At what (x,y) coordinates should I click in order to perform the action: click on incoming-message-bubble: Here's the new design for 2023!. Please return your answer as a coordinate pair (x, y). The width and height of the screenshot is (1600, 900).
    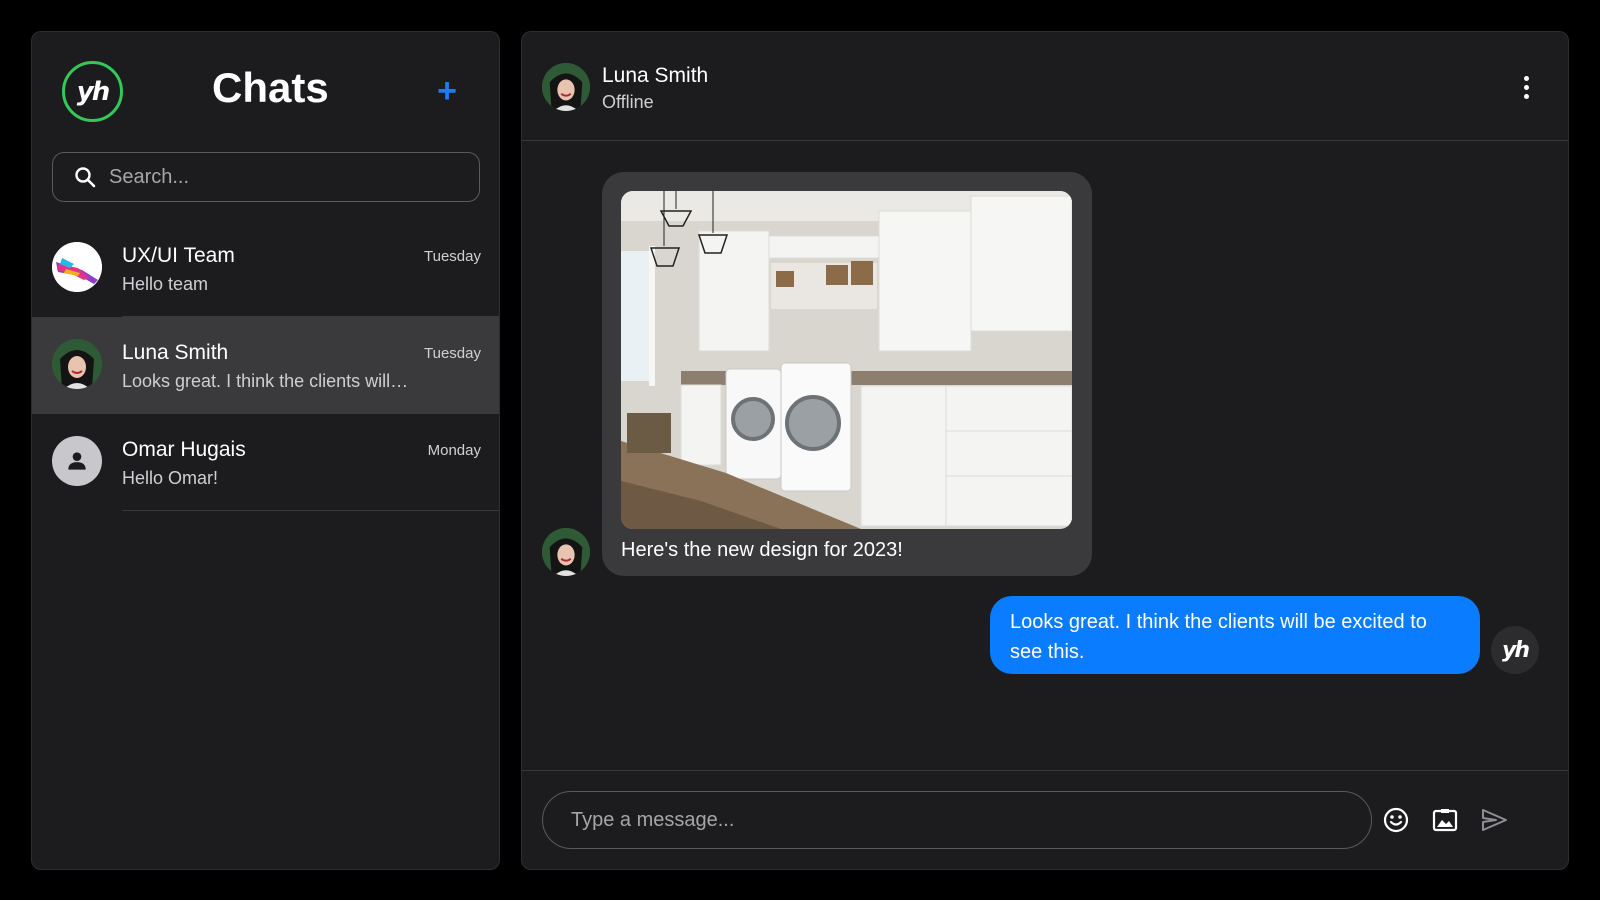
    Looking at the image, I should click on (847, 374).